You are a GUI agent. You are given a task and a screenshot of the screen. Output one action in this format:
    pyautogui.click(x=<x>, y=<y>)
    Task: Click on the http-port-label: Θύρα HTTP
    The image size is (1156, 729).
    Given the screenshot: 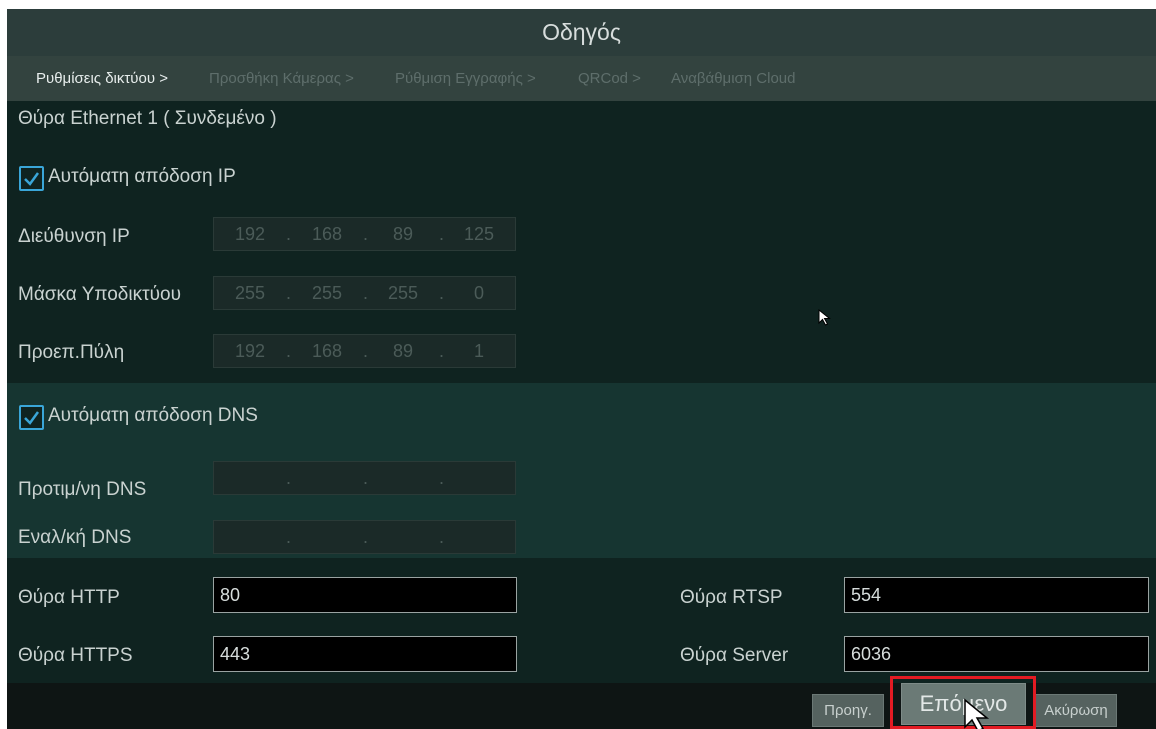 What is the action you would take?
    pyautogui.click(x=69, y=597)
    